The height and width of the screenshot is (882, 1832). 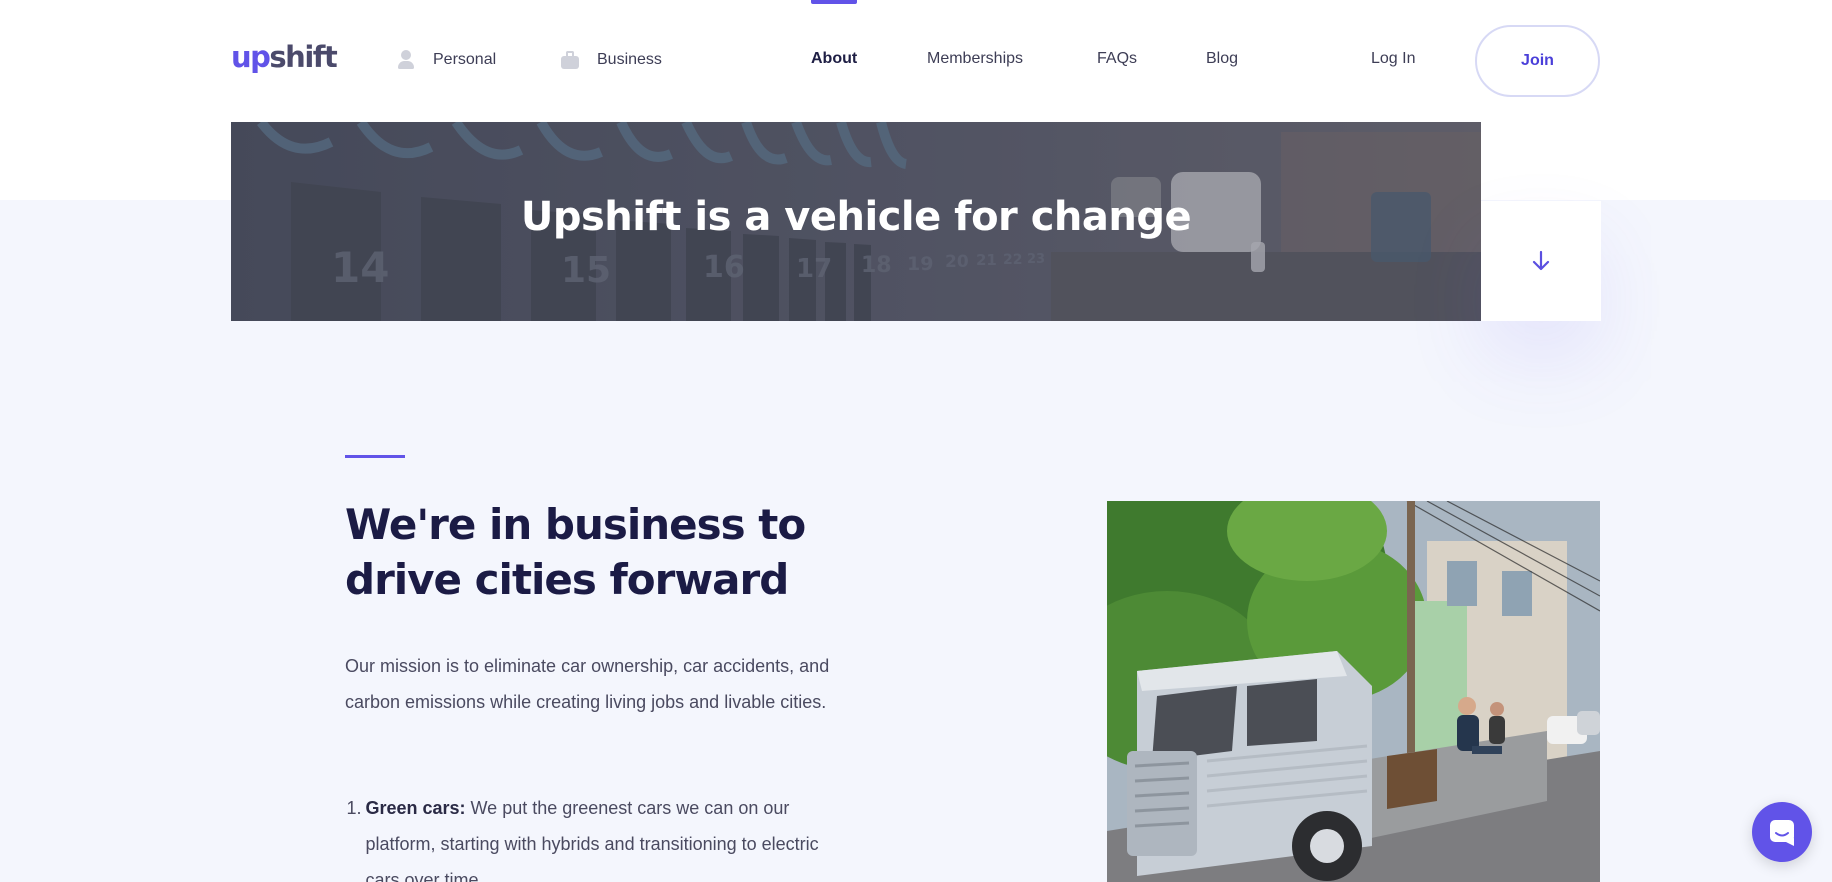 I want to click on arrow-down-icon, so click(x=1541, y=260).